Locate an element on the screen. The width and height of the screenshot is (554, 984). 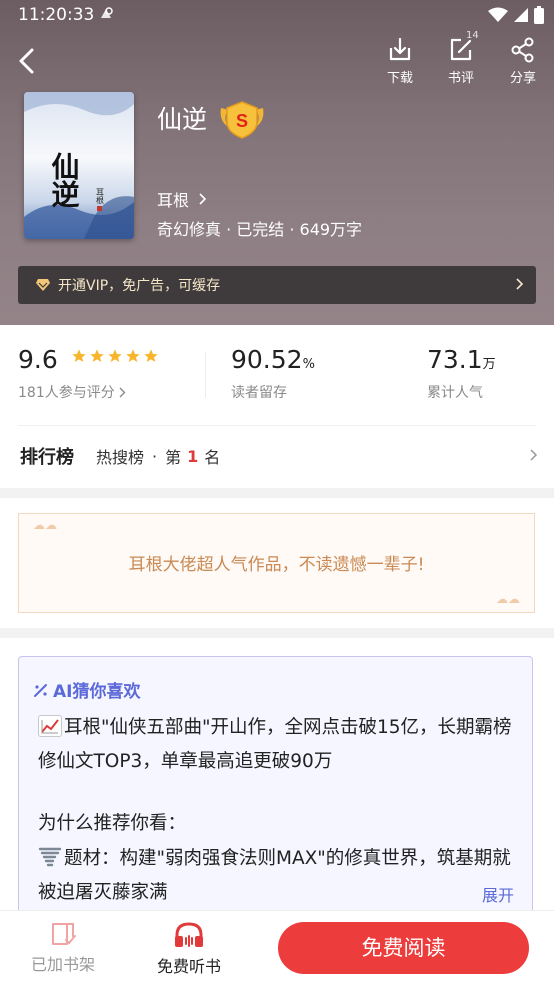
share-button: 分享 is located at coordinates (523, 61).